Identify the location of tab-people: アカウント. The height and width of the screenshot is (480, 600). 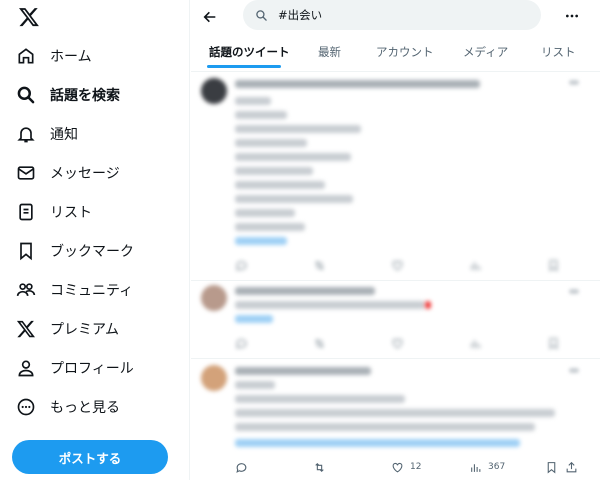
(405, 52).